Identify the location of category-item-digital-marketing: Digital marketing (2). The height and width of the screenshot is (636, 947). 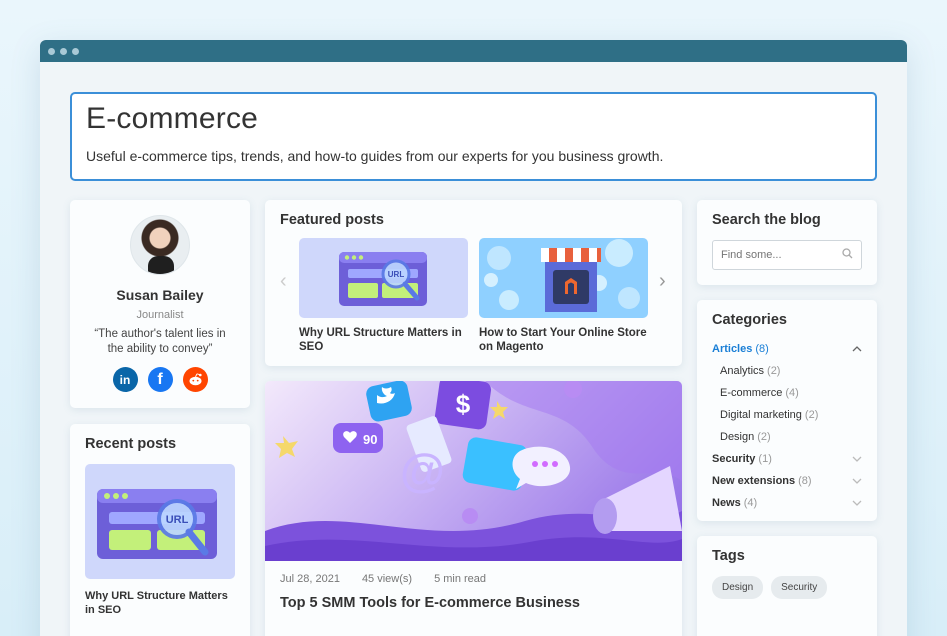
(787, 415).